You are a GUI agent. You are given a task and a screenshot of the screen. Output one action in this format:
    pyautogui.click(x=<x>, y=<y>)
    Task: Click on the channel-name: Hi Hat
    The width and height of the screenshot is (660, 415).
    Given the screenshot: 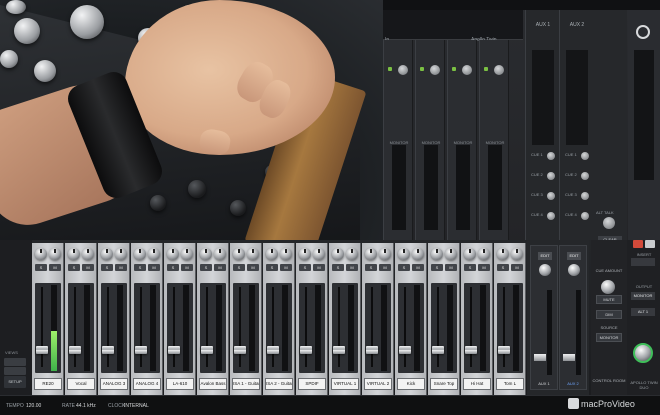 What is the action you would take?
    pyautogui.click(x=477, y=384)
    